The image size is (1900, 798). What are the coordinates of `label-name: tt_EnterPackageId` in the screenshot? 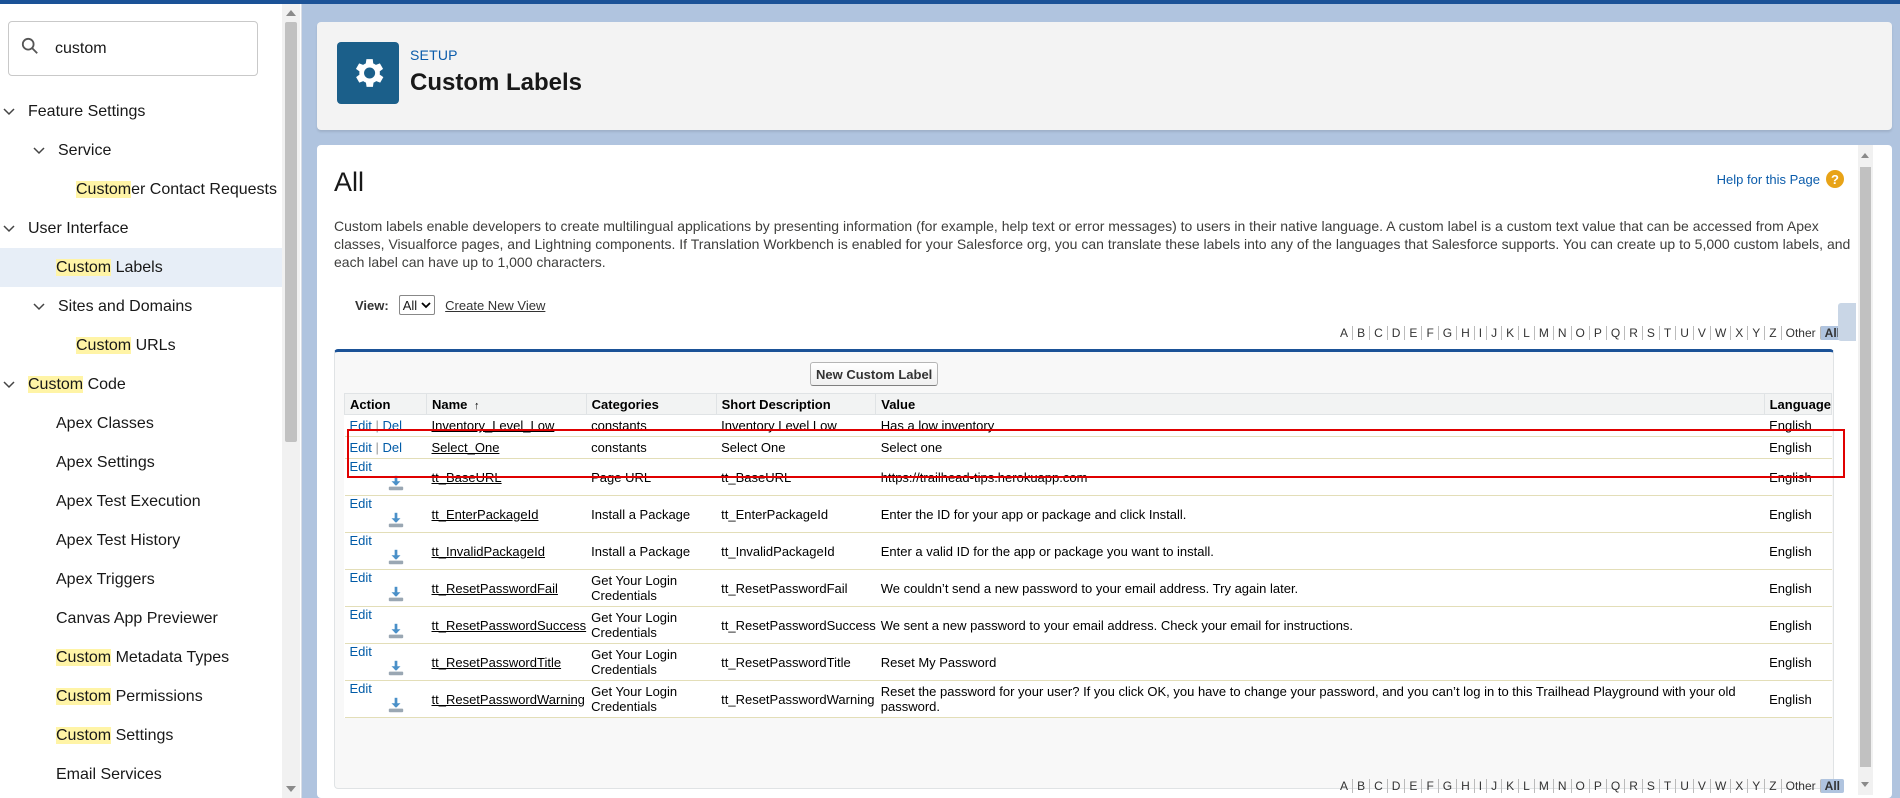 It's located at (506, 514).